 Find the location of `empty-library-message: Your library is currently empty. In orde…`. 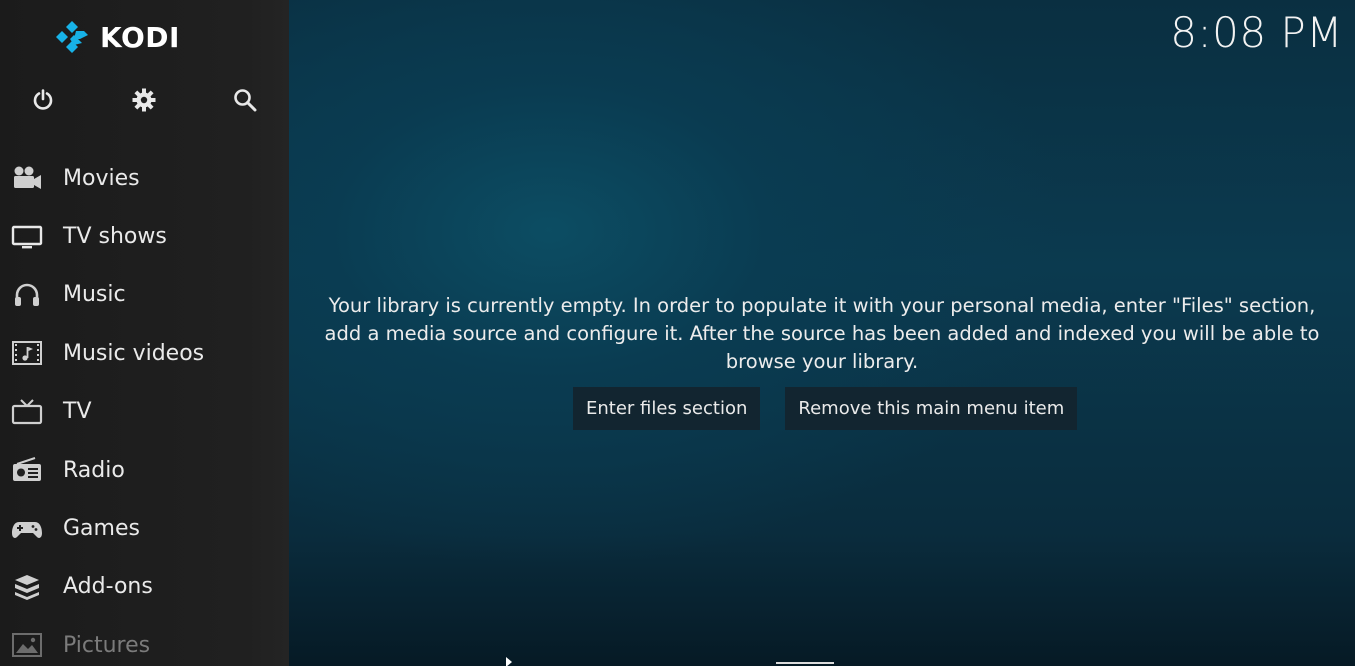

empty-library-message: Your library is currently empty. In orde… is located at coordinates (822, 333).